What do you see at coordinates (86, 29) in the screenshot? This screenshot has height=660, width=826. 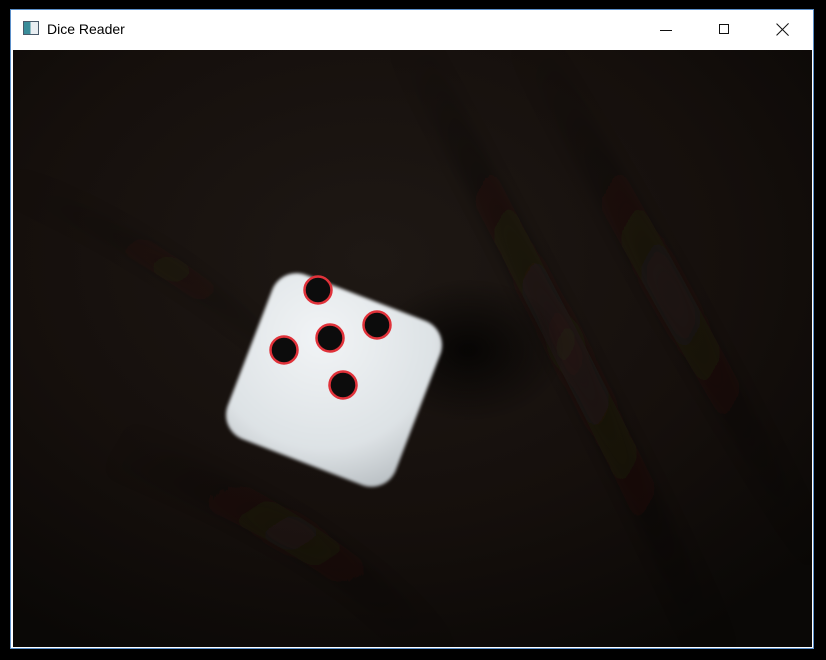 I see `window-title: Dice Reader` at bounding box center [86, 29].